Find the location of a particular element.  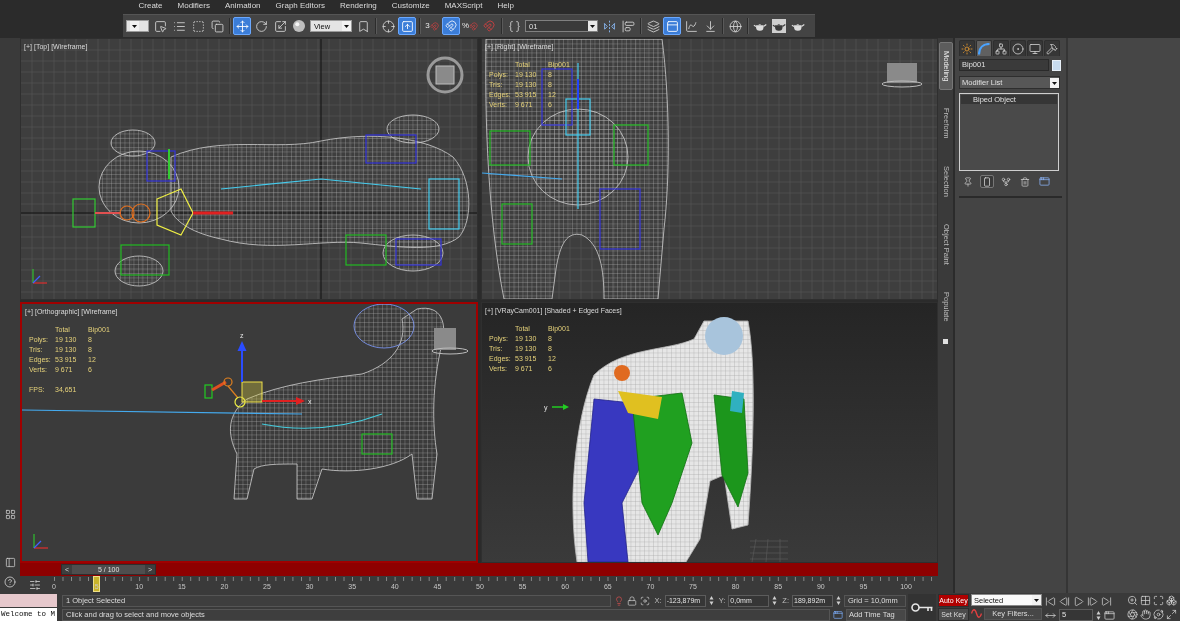

arc-icon is located at coordinates (984, 48).